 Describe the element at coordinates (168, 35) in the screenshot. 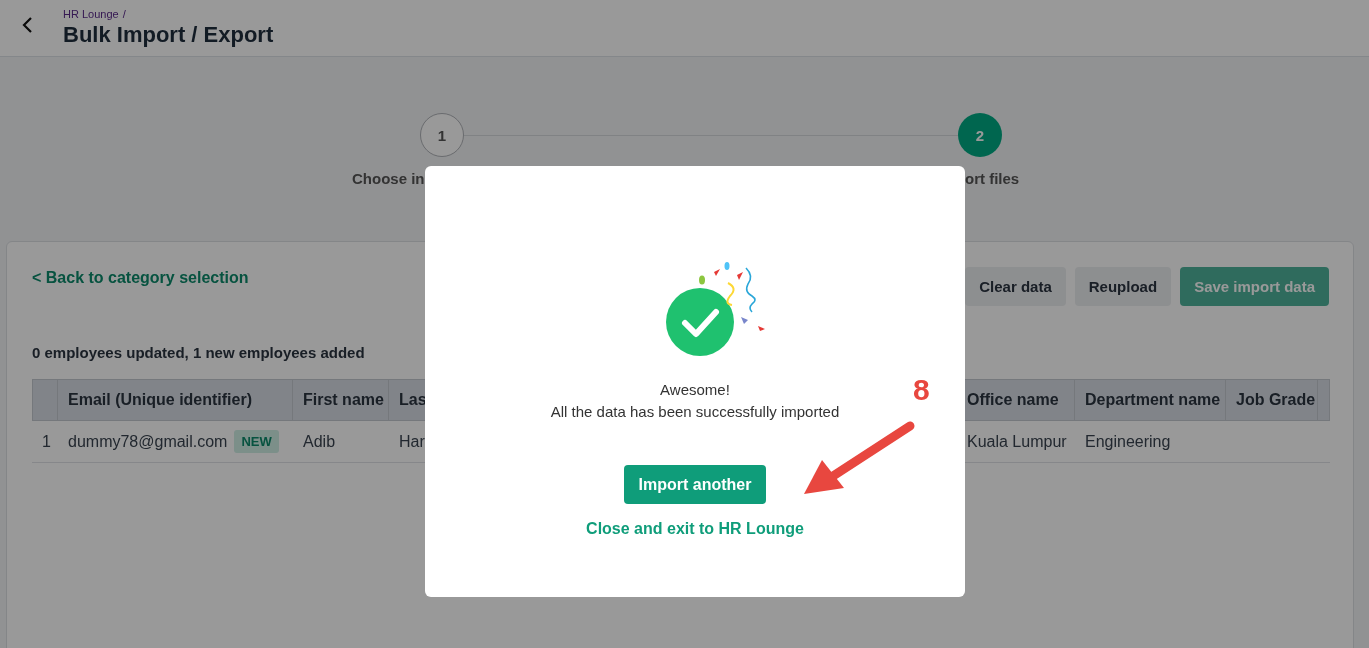

I see `page-title: Bulk Import / Export` at that location.